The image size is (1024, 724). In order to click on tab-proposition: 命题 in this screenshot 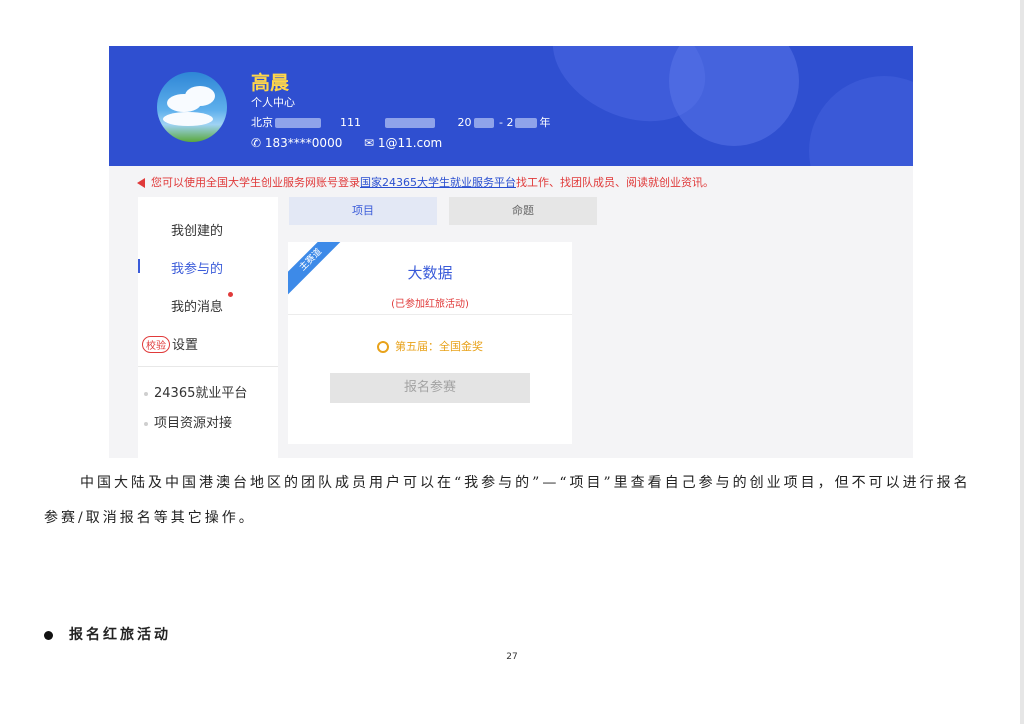, I will do `click(523, 211)`.